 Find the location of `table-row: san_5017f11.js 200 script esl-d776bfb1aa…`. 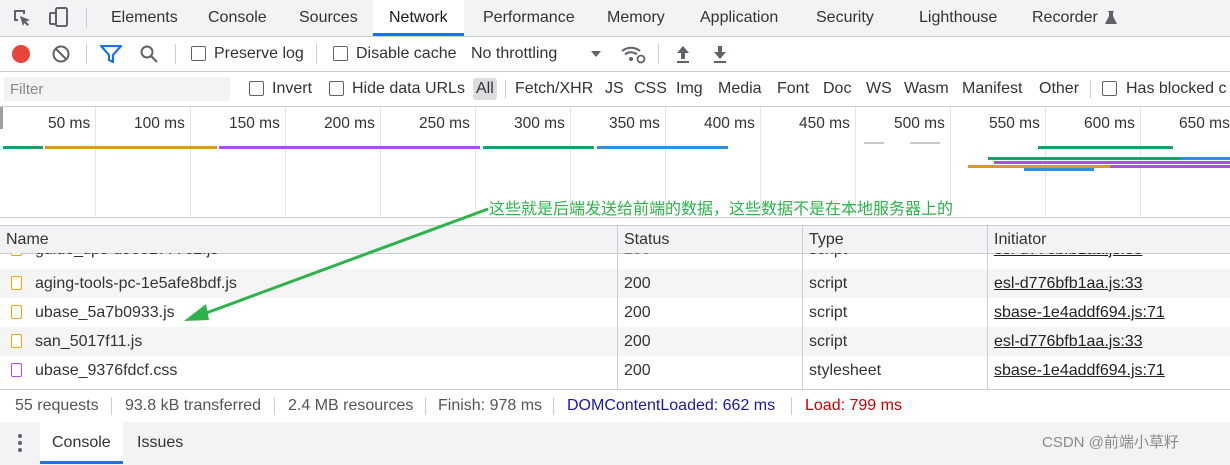

table-row: san_5017f11.js 200 script esl-d776bfb1aa… is located at coordinates (615, 341).